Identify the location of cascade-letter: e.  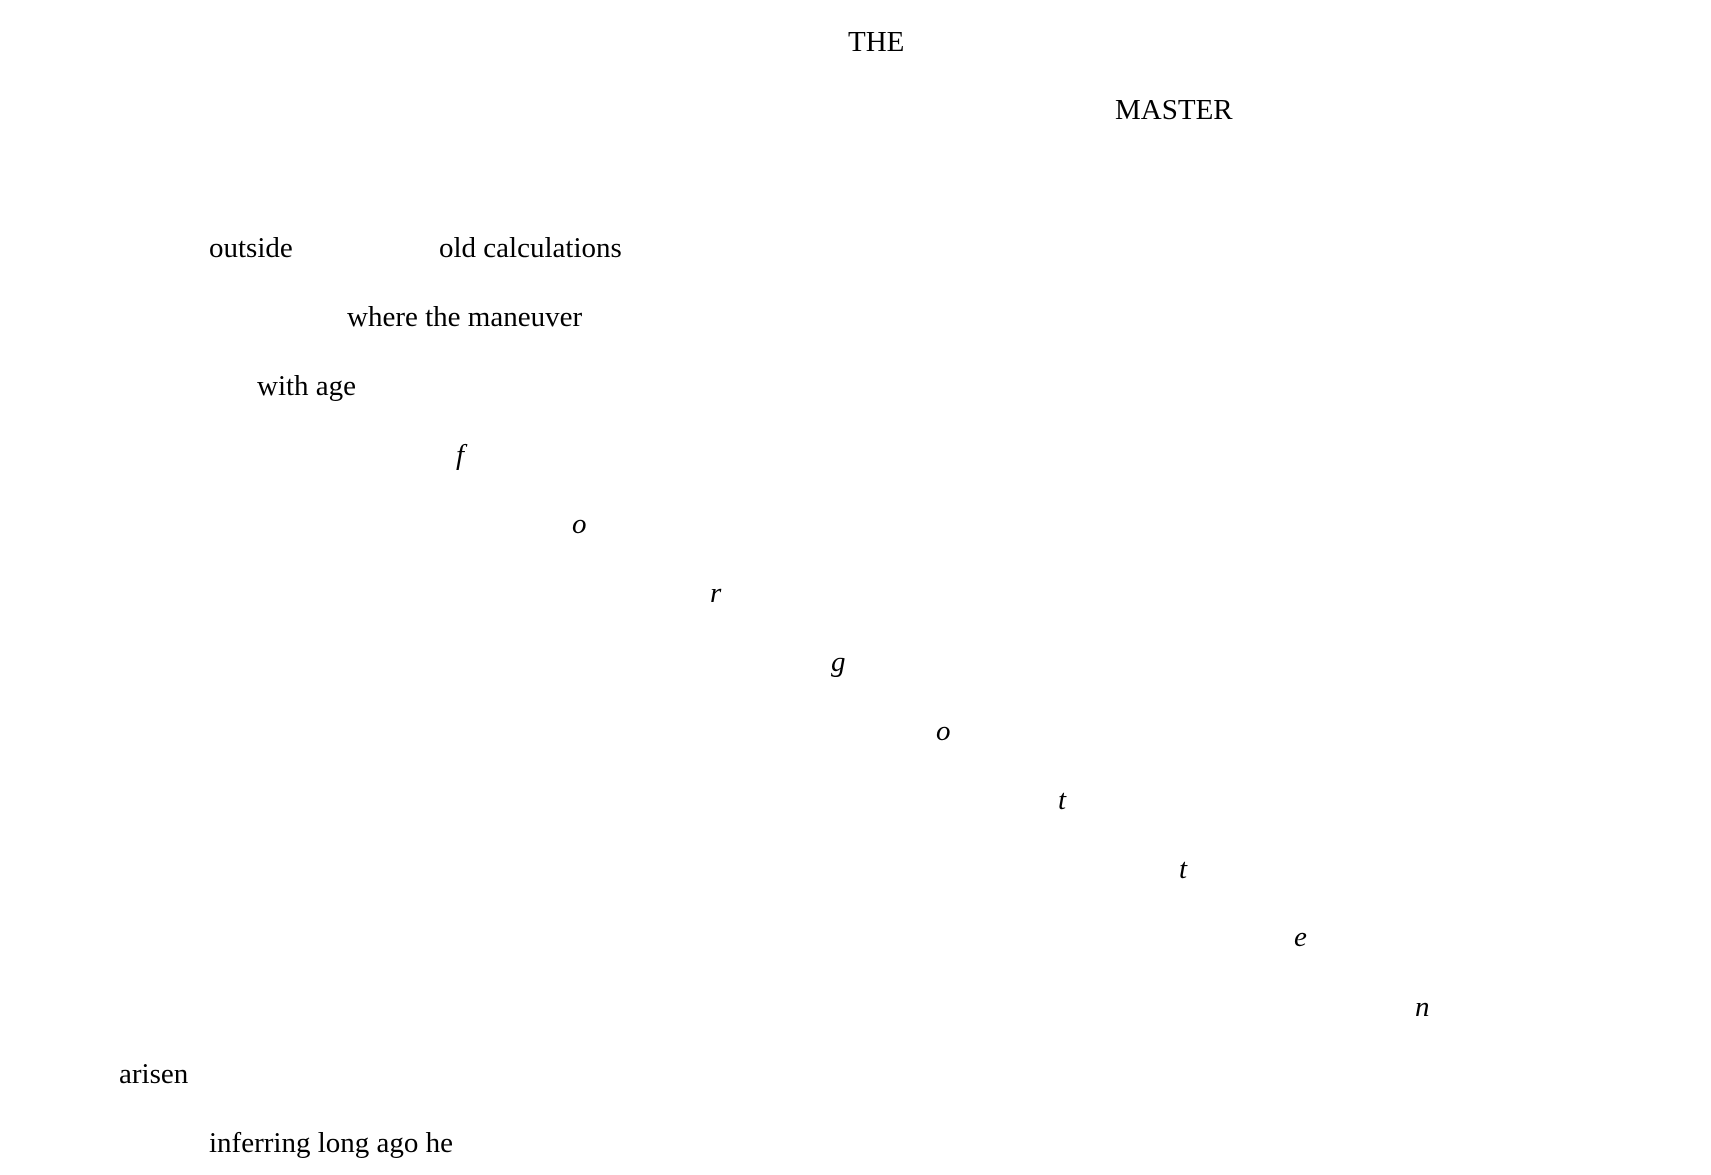
(1300, 937).